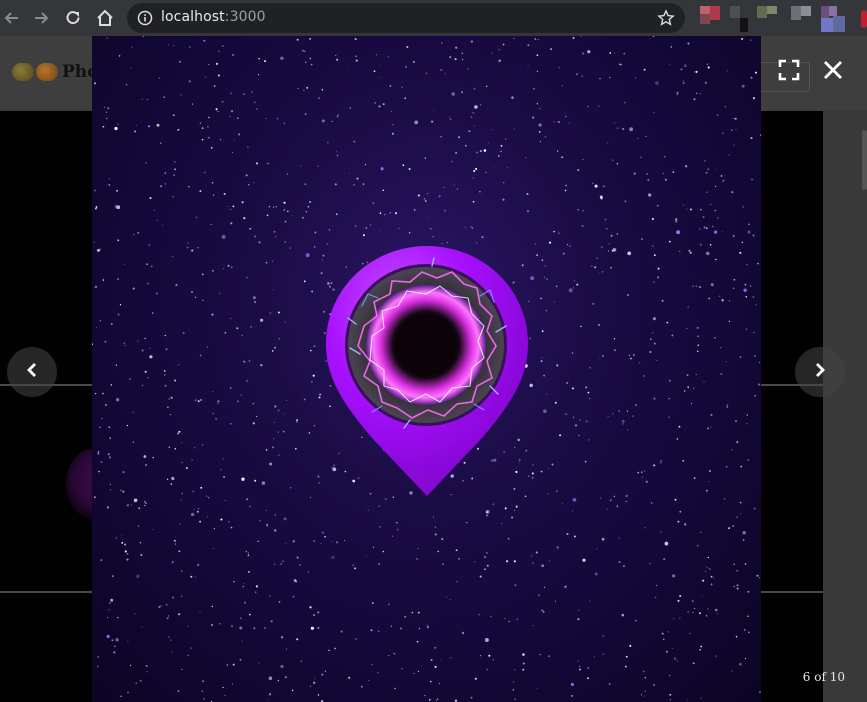 This screenshot has width=867, height=702. What do you see at coordinates (105, 18) in the screenshot?
I see `home-icon` at bounding box center [105, 18].